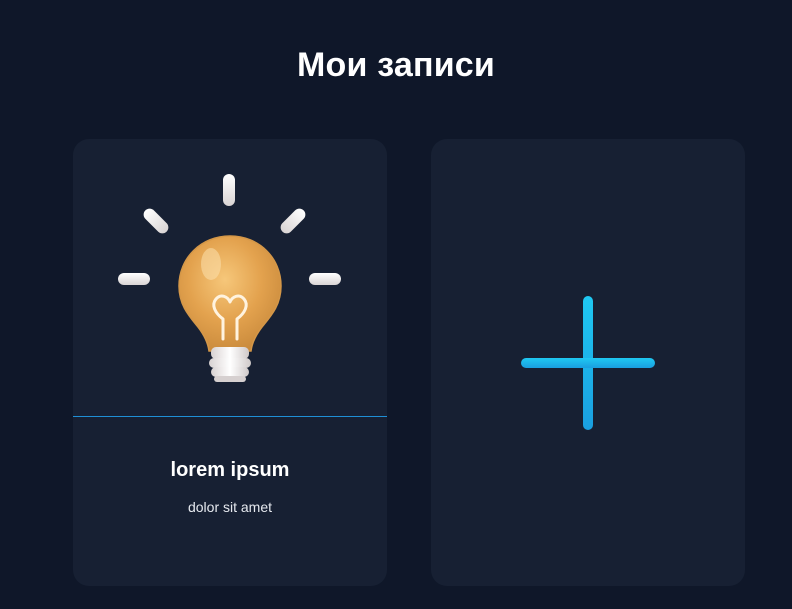  What do you see at coordinates (230, 507) in the screenshot?
I see `note-subtitle: dolor sit amet` at bounding box center [230, 507].